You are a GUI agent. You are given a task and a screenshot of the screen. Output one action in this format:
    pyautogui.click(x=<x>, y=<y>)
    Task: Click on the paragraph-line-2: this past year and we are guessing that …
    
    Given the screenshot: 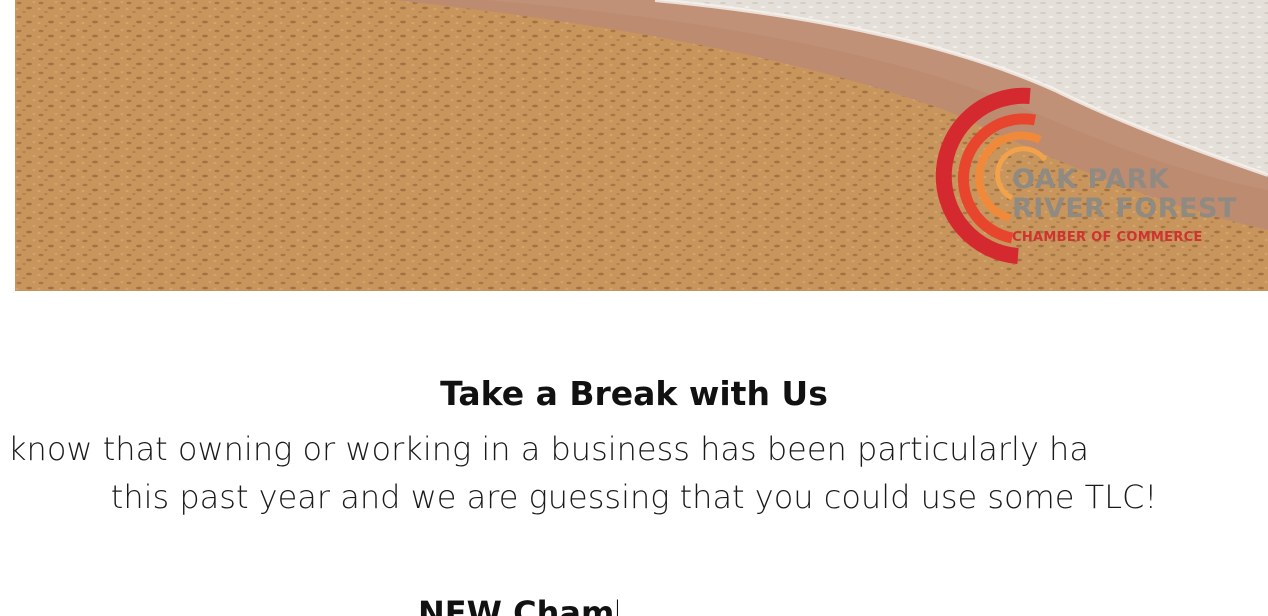 What is the action you would take?
    pyautogui.click(x=634, y=497)
    